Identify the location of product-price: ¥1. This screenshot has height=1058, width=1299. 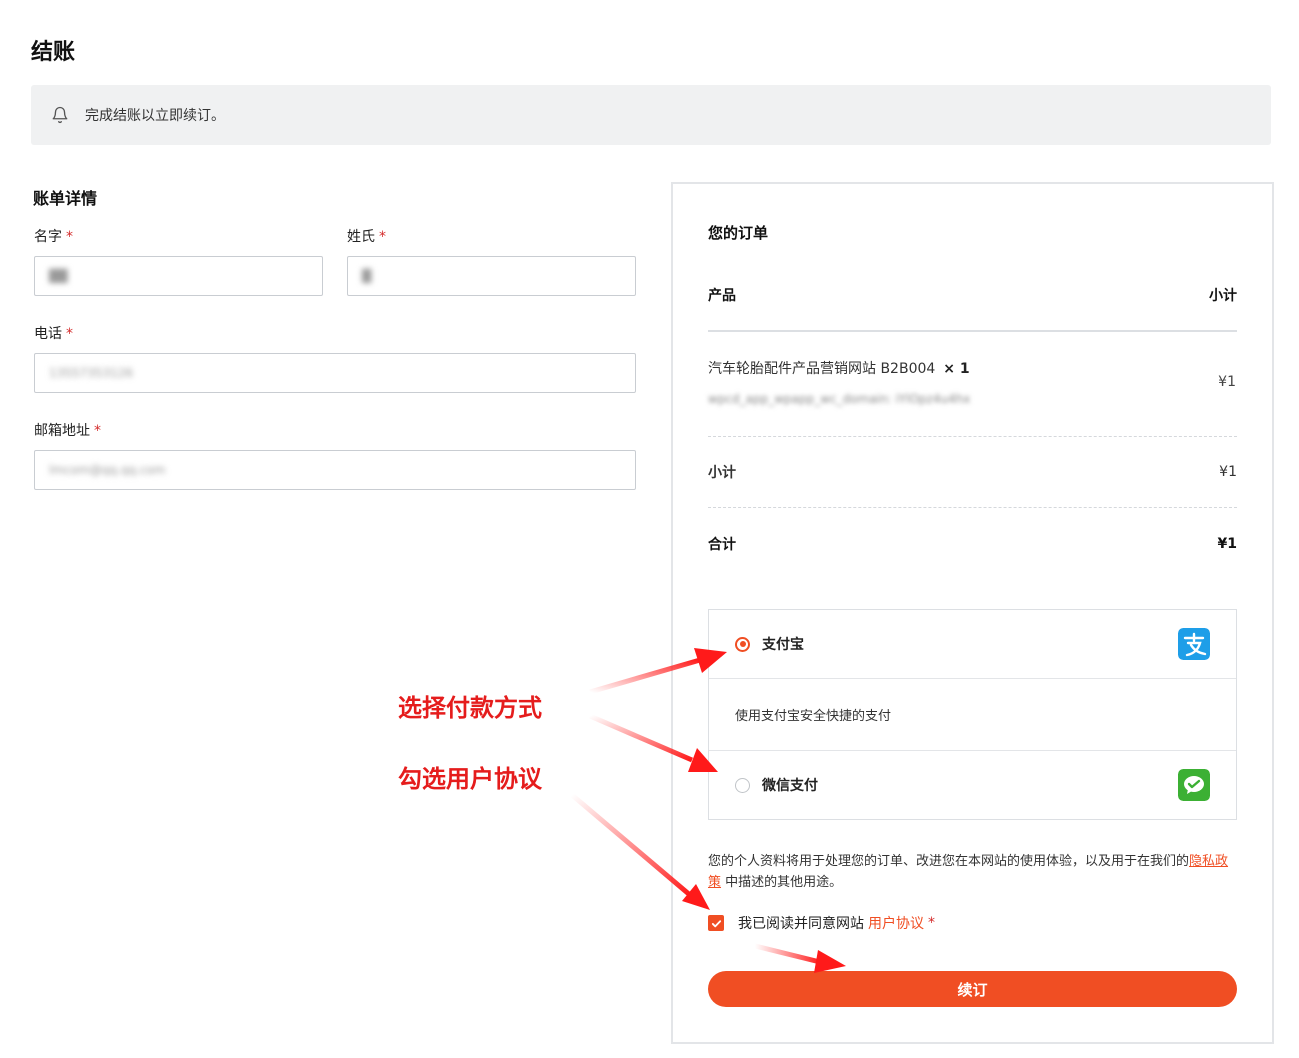
(1227, 382).